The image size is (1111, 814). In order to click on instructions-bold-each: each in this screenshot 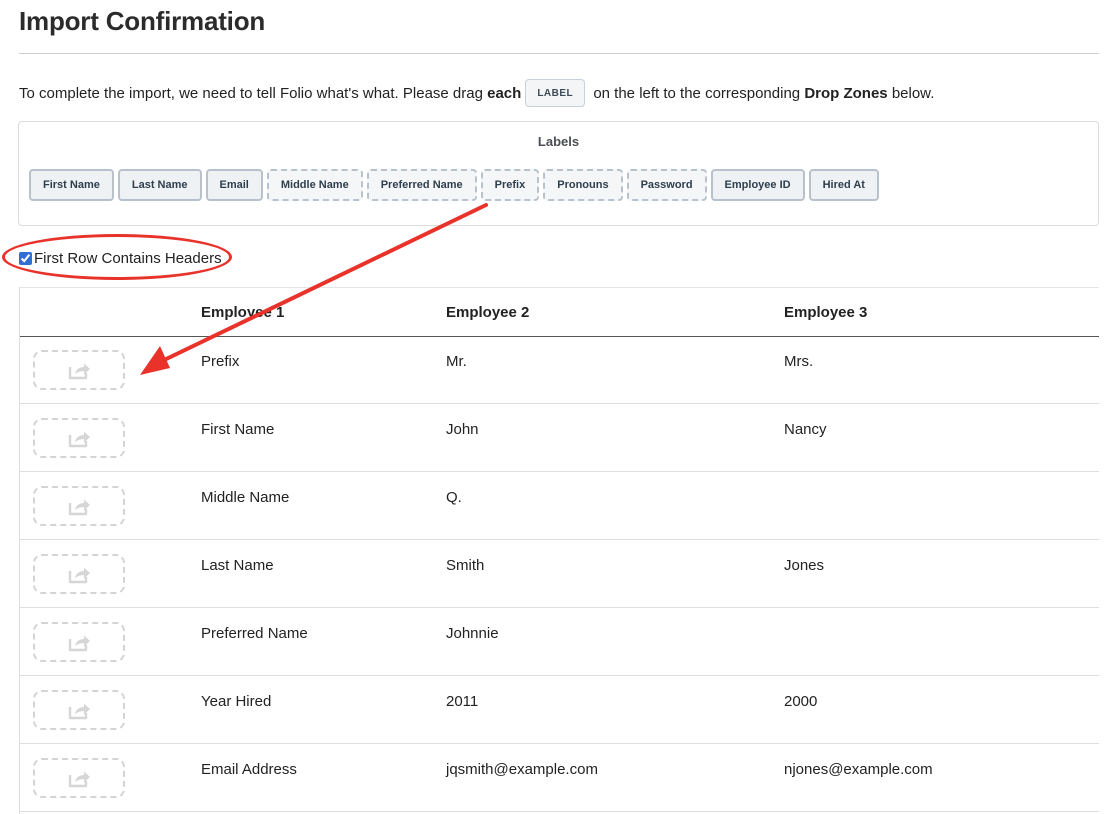, I will do `click(504, 93)`.